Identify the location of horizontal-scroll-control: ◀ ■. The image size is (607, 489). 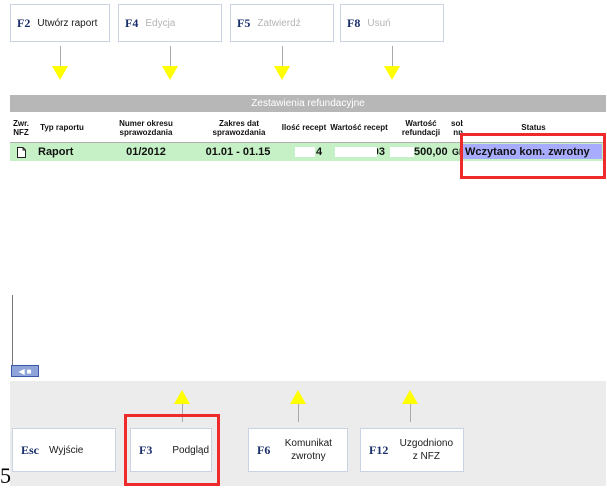
(25, 371).